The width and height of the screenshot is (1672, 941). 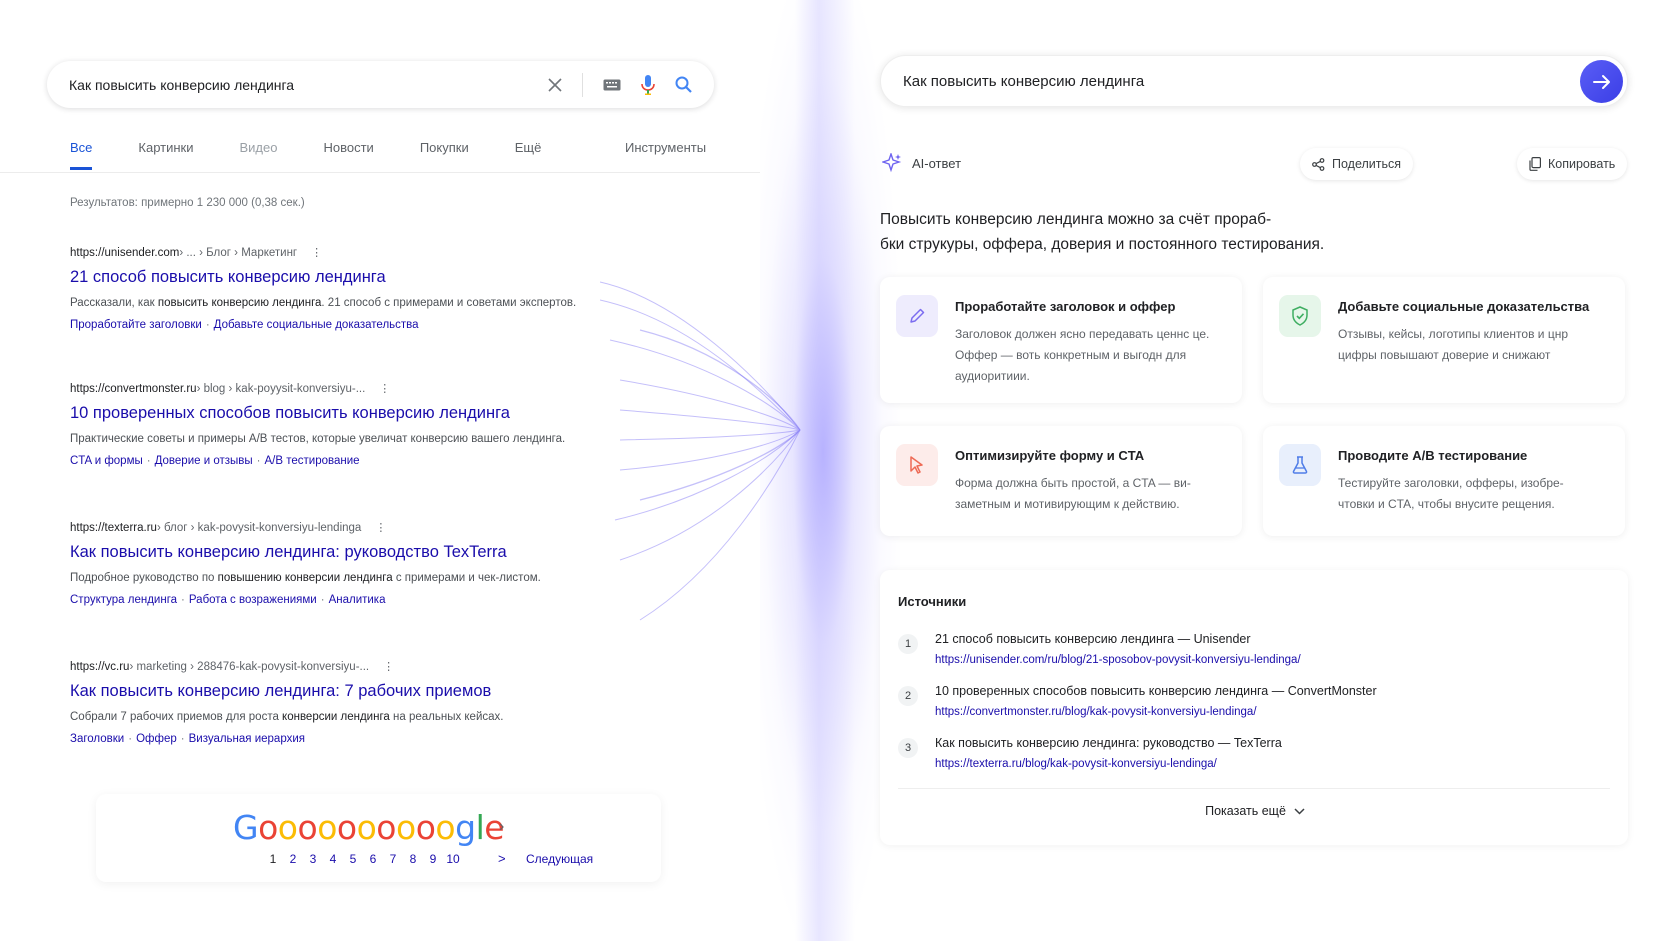 I want to click on snippet-highlight: повышению конверсии лендинга, so click(x=305, y=578).